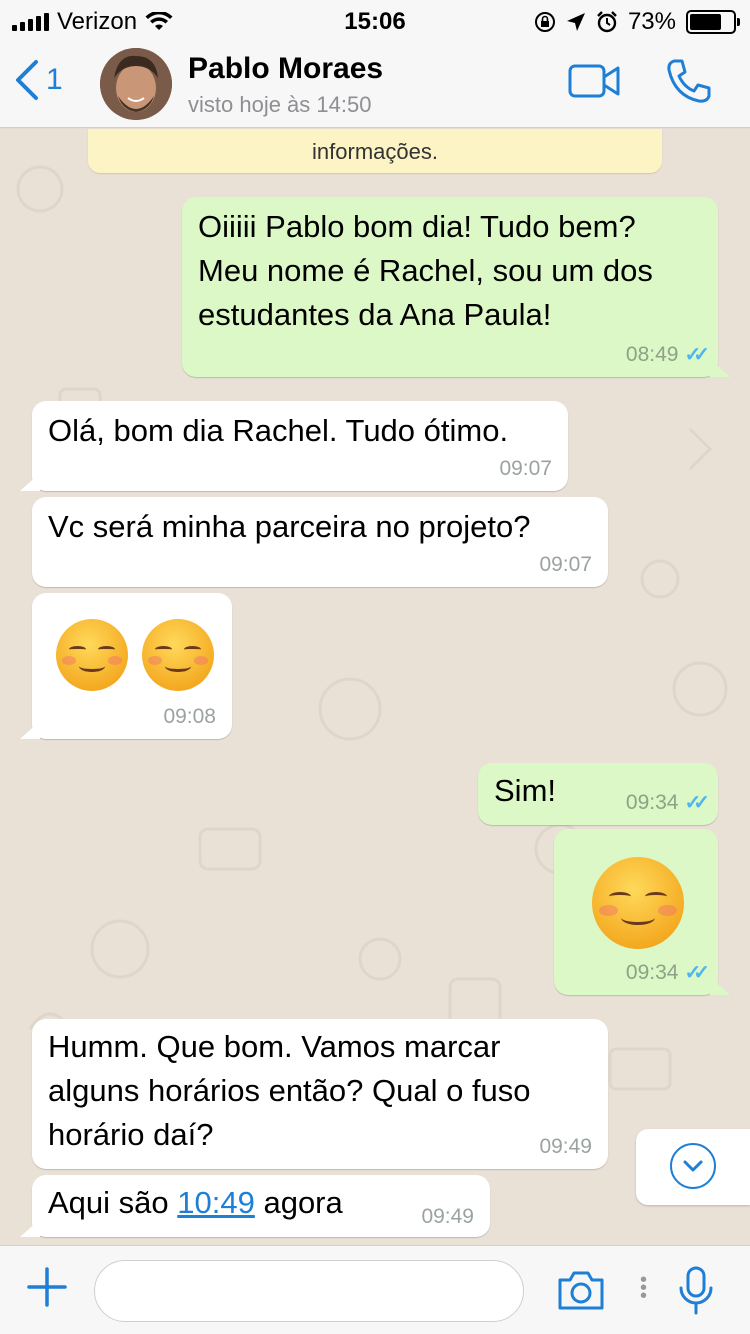 This screenshot has width=750, height=1334. I want to click on message-bubble-incoming: Aqui são 10:49 agora 09:49, so click(261, 1206).